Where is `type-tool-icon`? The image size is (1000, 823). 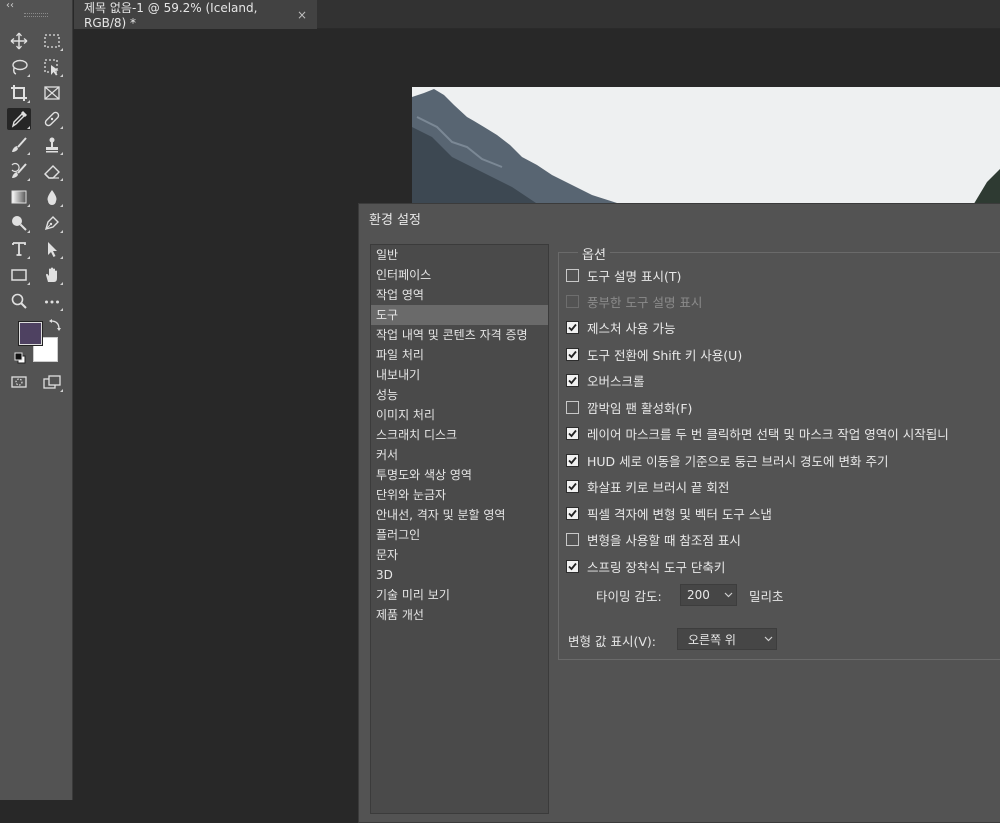 type-tool-icon is located at coordinates (19, 249).